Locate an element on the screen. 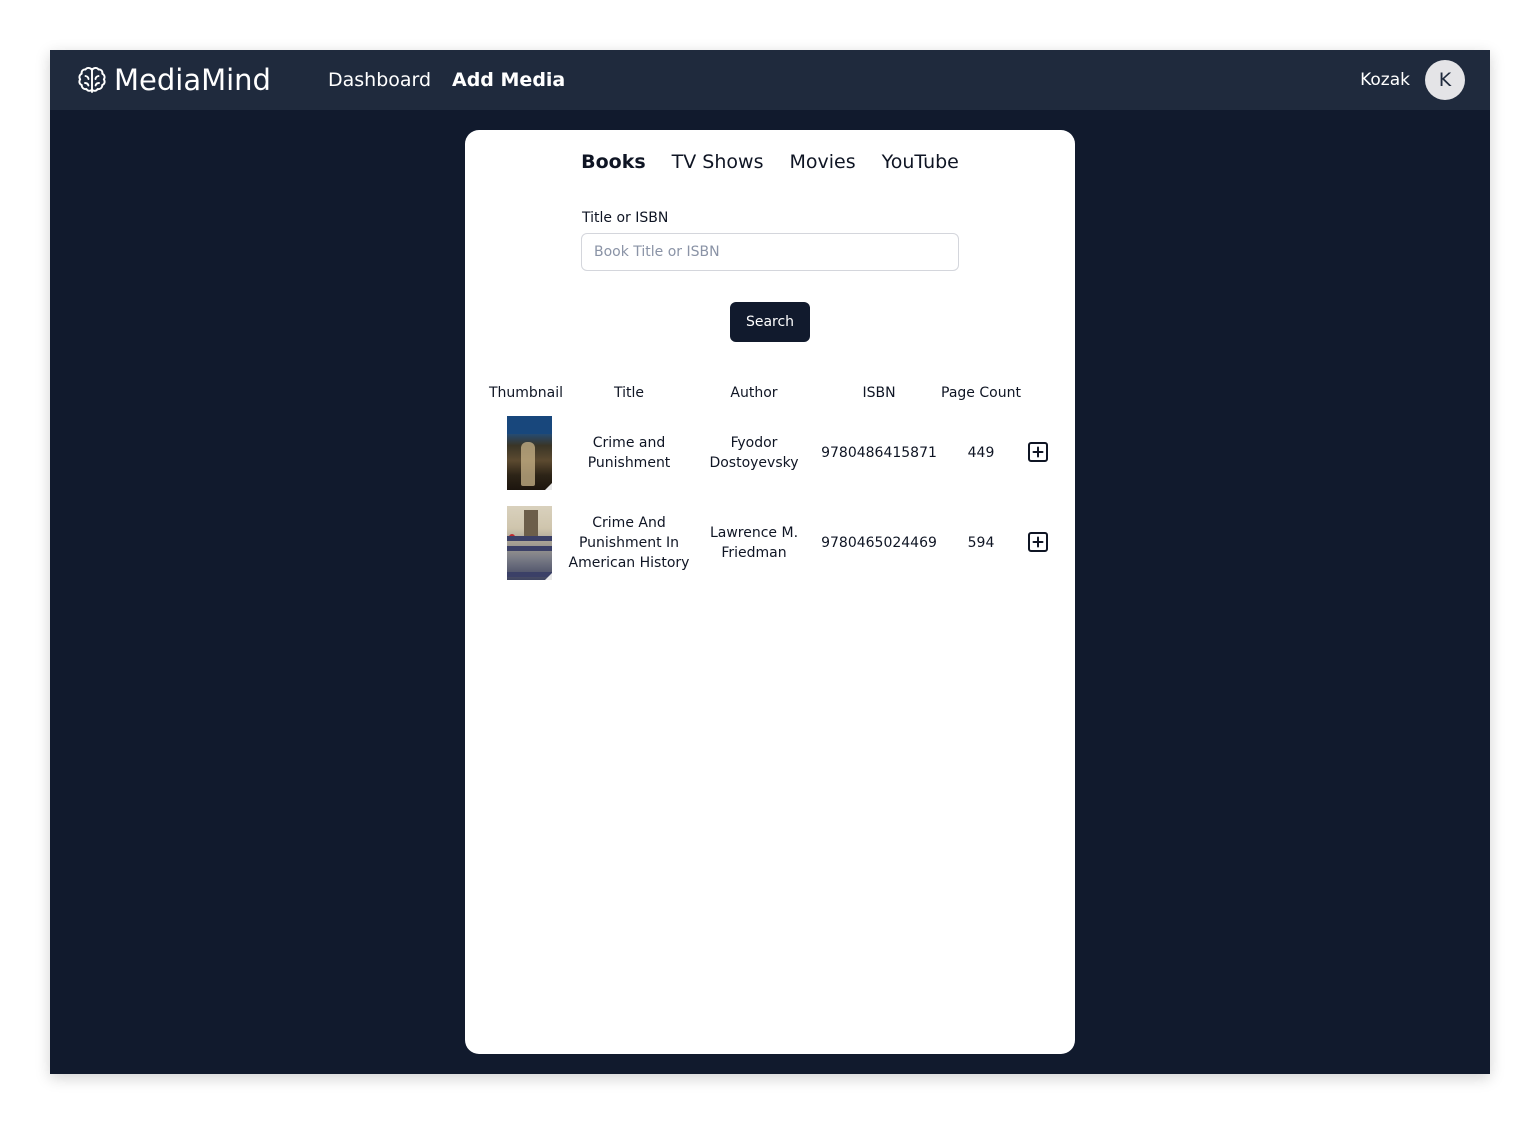  search-label: Title or ISBN is located at coordinates (625, 218).